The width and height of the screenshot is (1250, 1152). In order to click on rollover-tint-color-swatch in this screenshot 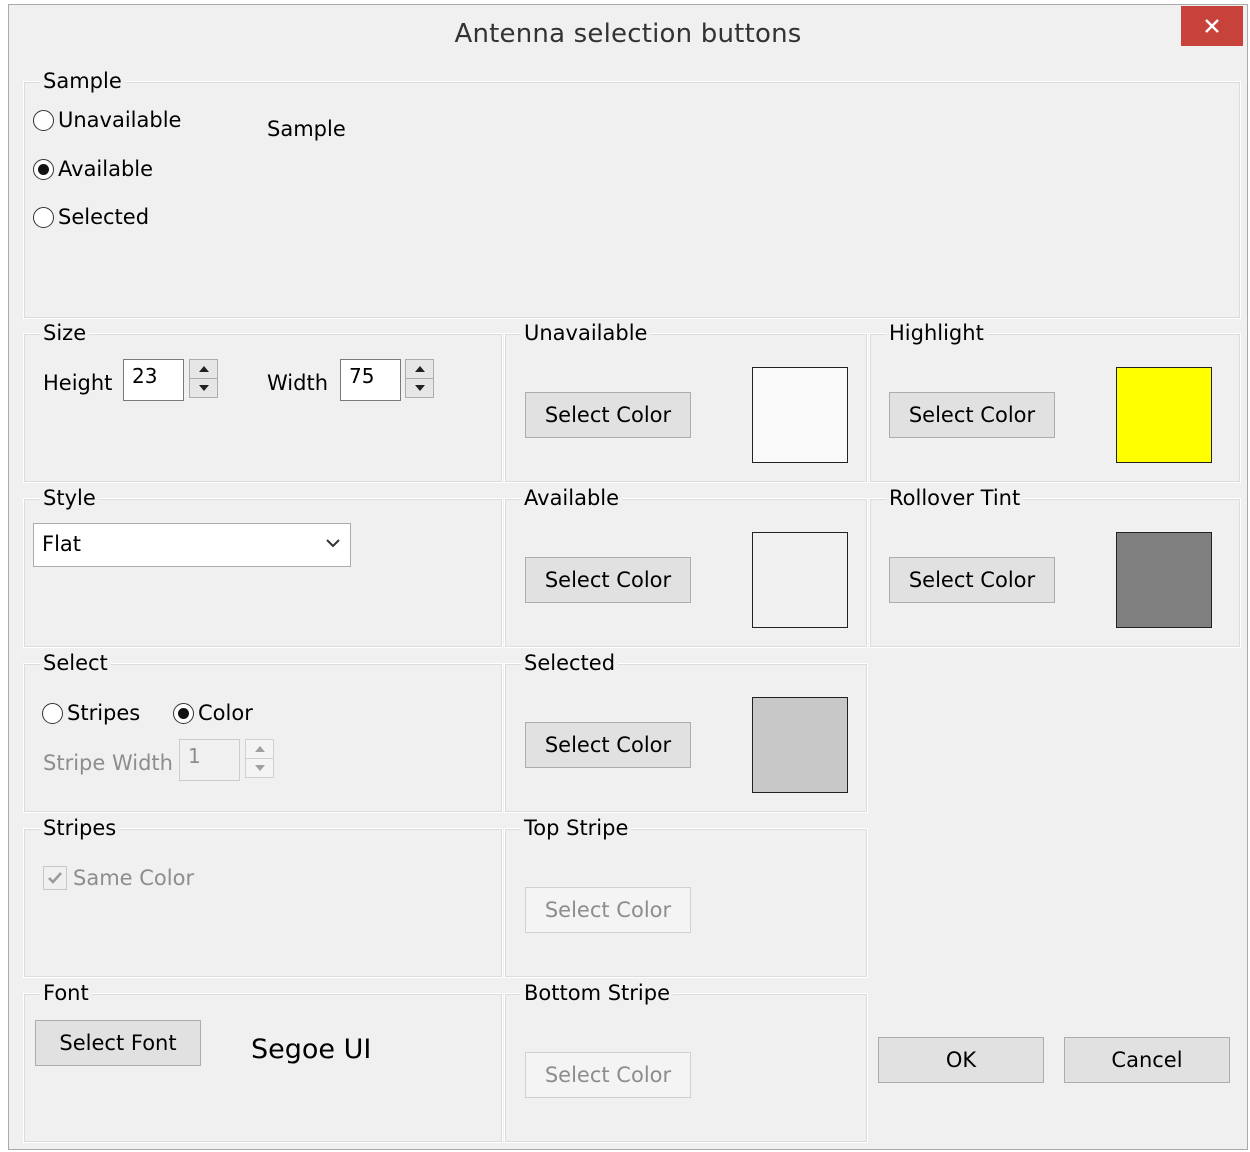, I will do `click(1164, 580)`.